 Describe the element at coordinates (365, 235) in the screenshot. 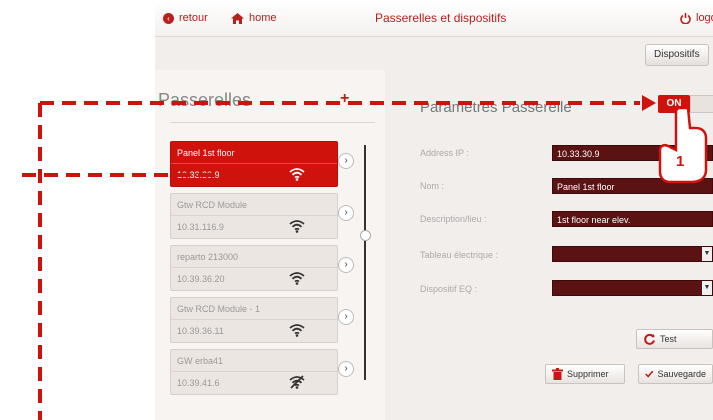

I see `scrollbar-knob` at that location.